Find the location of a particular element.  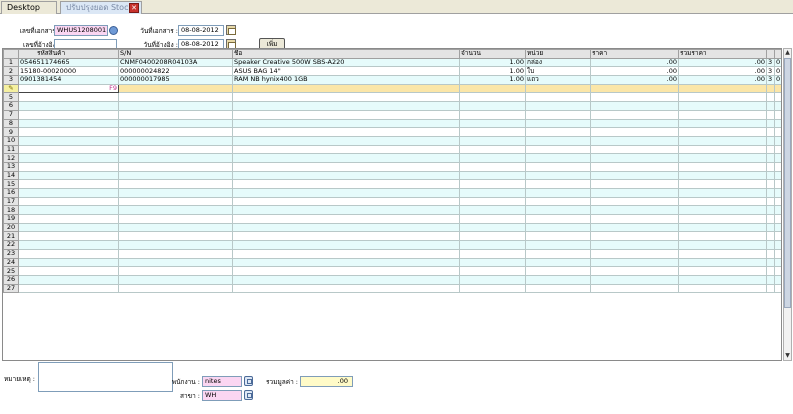

header-name: ชื่อ is located at coordinates (346, 54).